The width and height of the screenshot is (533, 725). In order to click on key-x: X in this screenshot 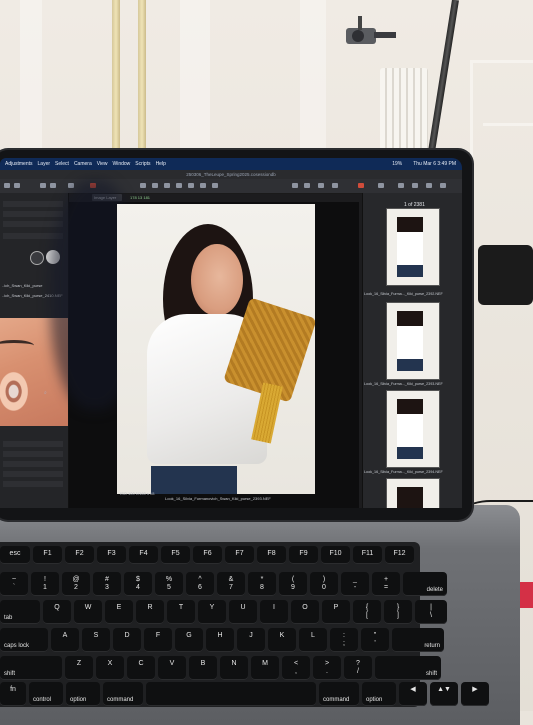, I will do `click(110, 668)`.